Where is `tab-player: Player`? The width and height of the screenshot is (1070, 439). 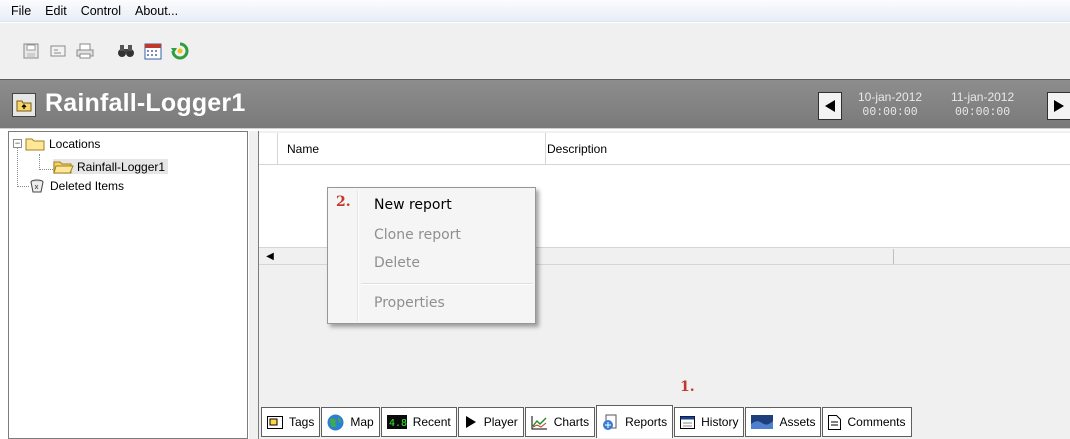 tab-player: Player is located at coordinates (490, 422).